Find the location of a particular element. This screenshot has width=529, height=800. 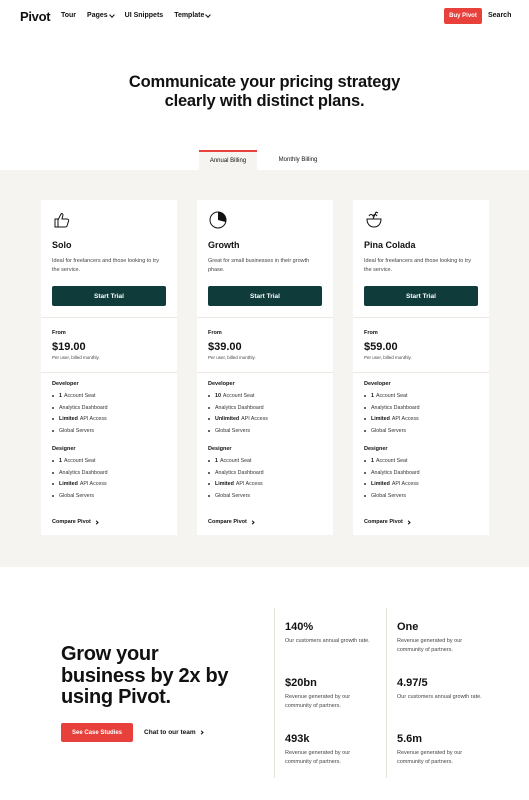

title-line-2: clearly with distinct plans. is located at coordinates (264, 101).